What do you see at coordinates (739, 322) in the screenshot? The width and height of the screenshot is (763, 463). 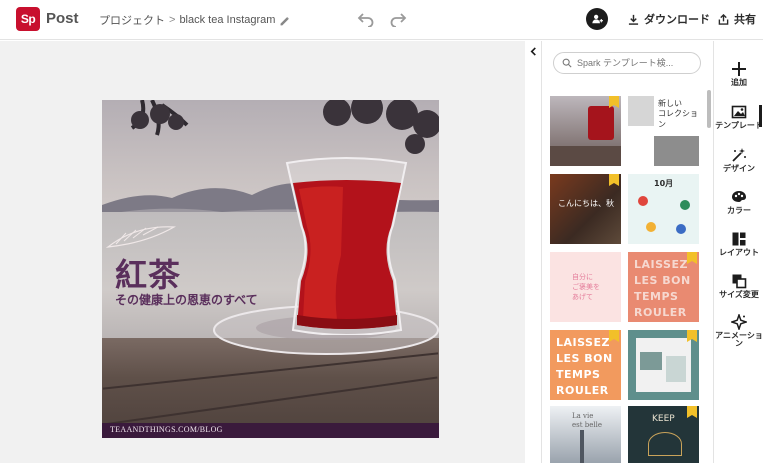 I see `animation-icon` at bounding box center [739, 322].